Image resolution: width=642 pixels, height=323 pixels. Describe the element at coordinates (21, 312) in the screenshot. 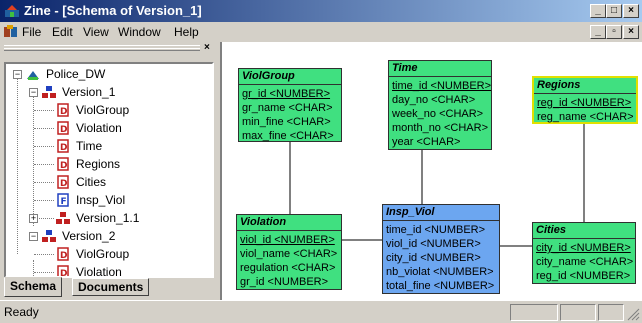

I see `status-text: Ready` at that location.